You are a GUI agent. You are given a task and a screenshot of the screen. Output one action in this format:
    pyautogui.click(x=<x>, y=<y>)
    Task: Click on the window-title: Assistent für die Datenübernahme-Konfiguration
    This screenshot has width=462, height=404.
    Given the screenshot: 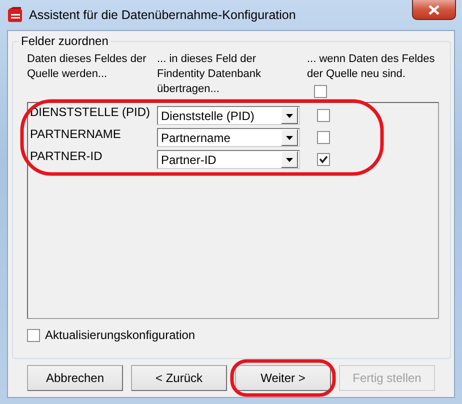 What is the action you would take?
    pyautogui.click(x=163, y=15)
    